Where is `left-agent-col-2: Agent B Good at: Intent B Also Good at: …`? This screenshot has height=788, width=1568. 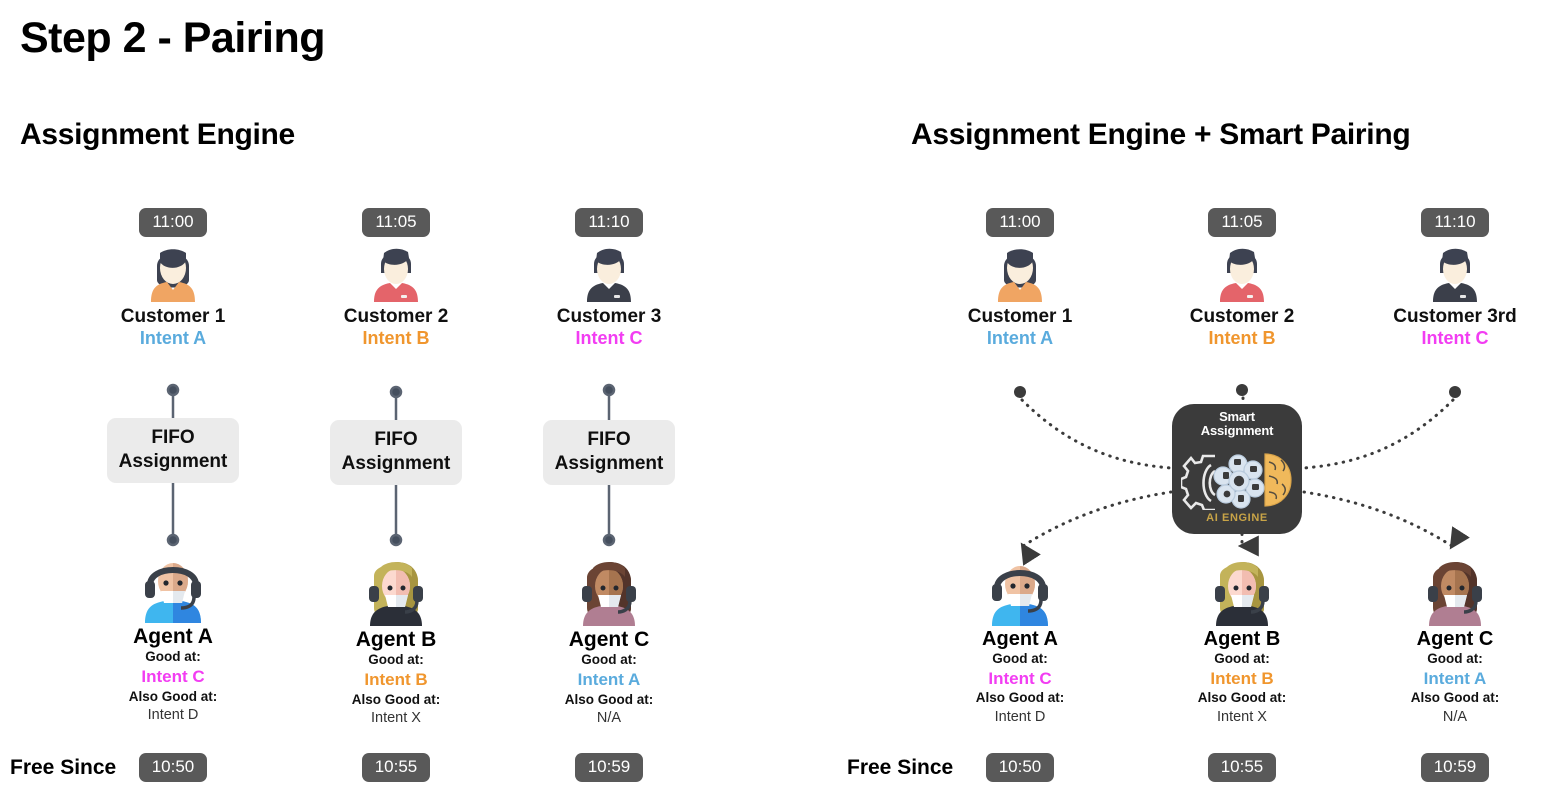 left-agent-col-2: Agent B Good at: Intent B Also Good at: … is located at coordinates (396, 640).